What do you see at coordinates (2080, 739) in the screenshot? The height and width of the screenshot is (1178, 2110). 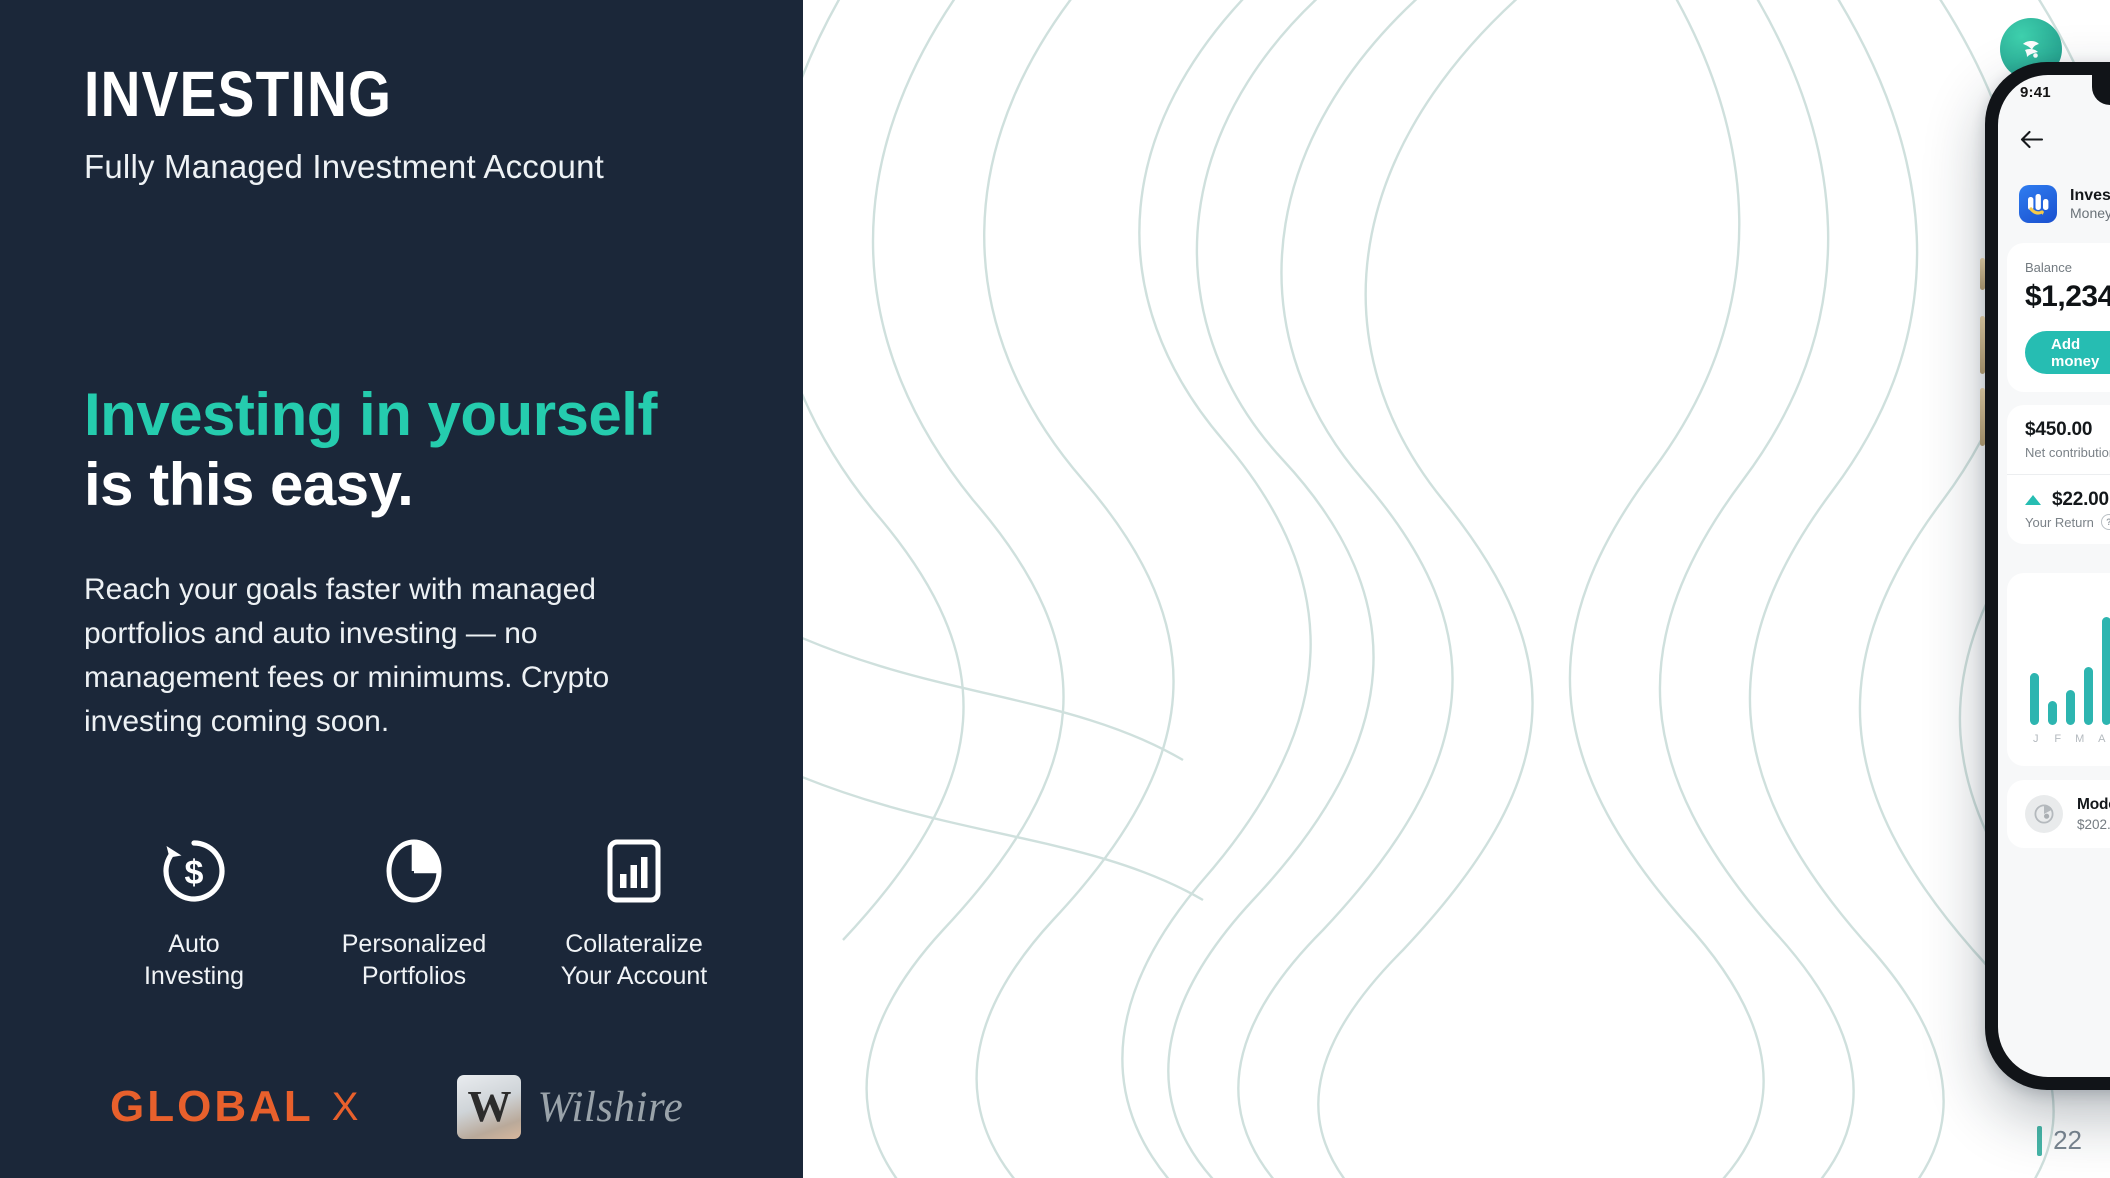 I see `chart-x-tick-label: M` at bounding box center [2080, 739].